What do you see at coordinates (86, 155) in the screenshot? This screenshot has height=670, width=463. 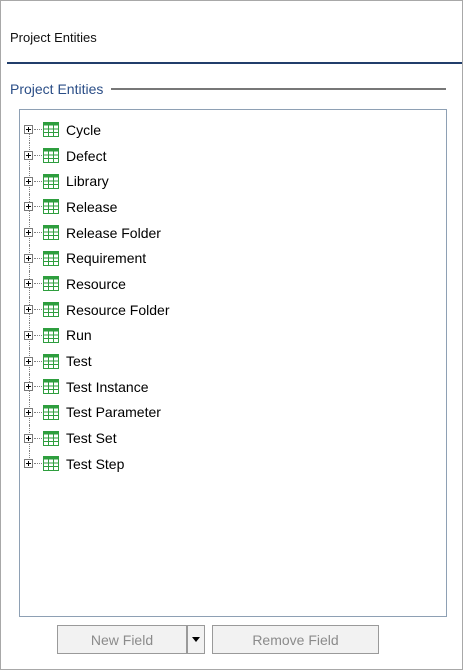 I see `tree-item-label: Defect` at bounding box center [86, 155].